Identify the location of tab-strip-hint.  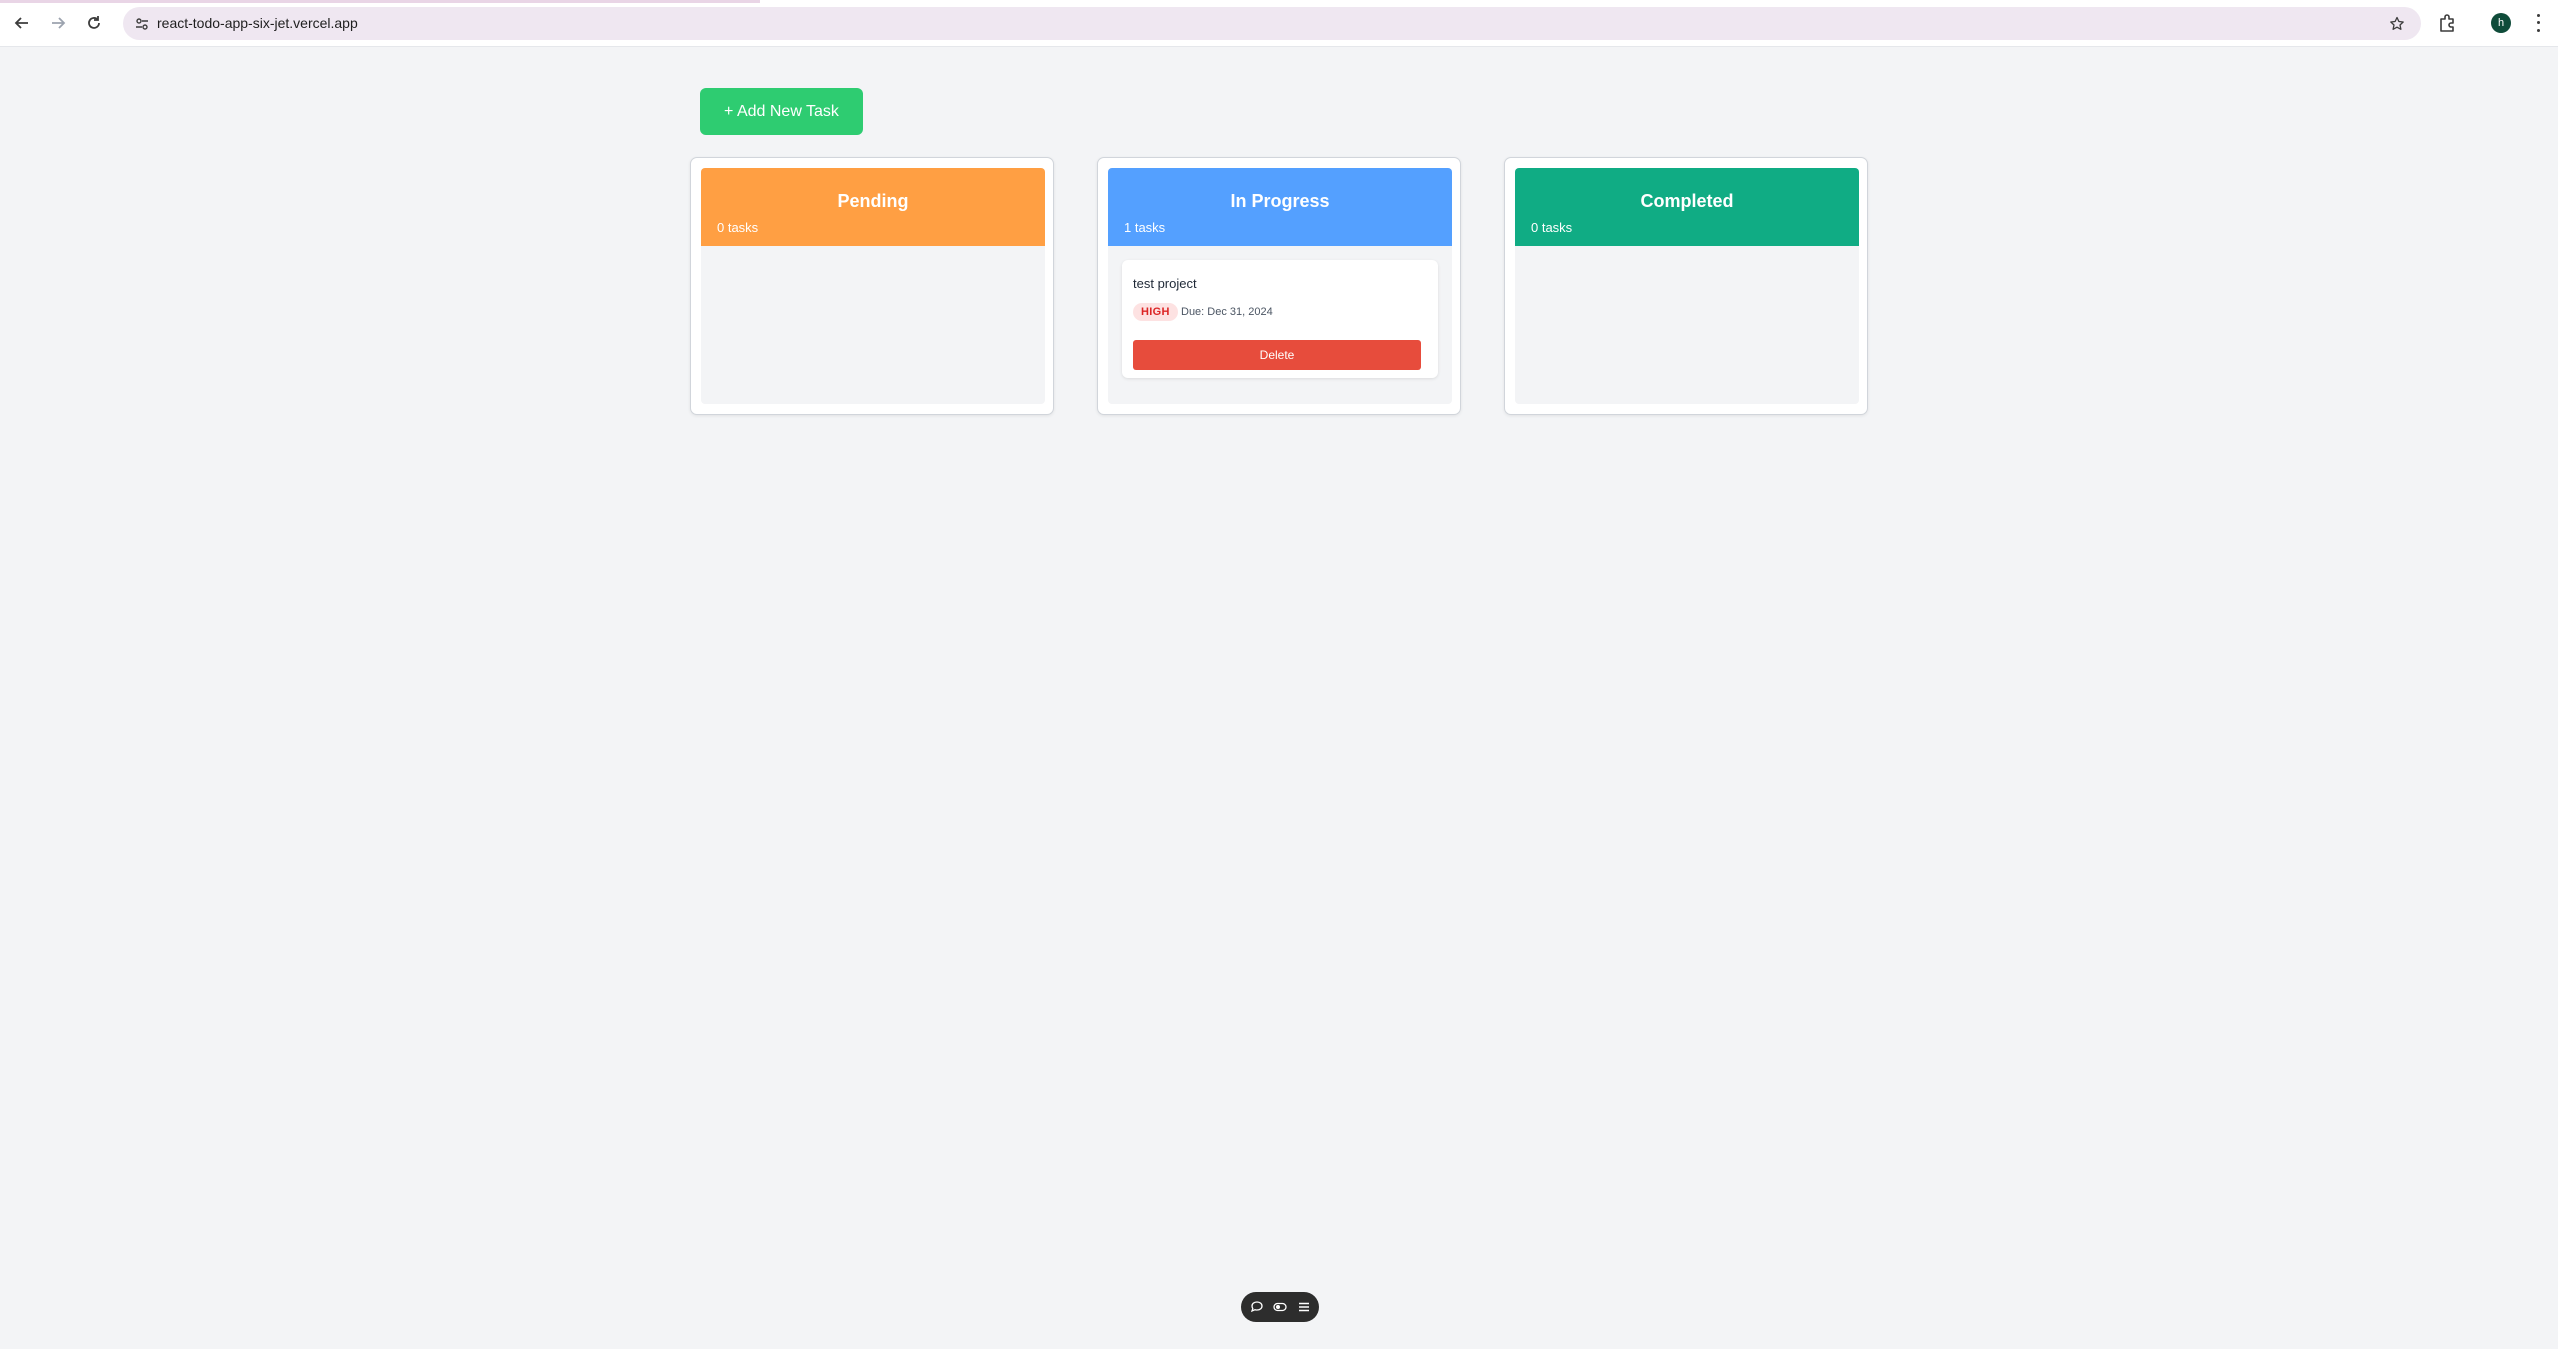
(380, 1).